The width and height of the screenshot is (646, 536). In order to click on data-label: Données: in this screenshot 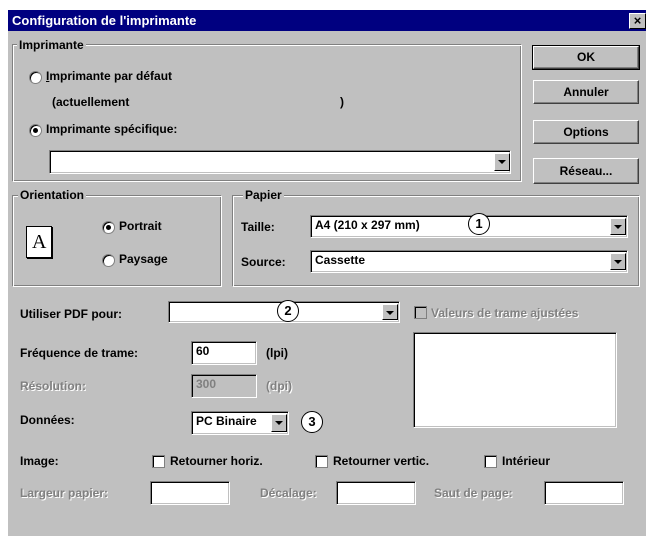, I will do `click(47, 420)`.